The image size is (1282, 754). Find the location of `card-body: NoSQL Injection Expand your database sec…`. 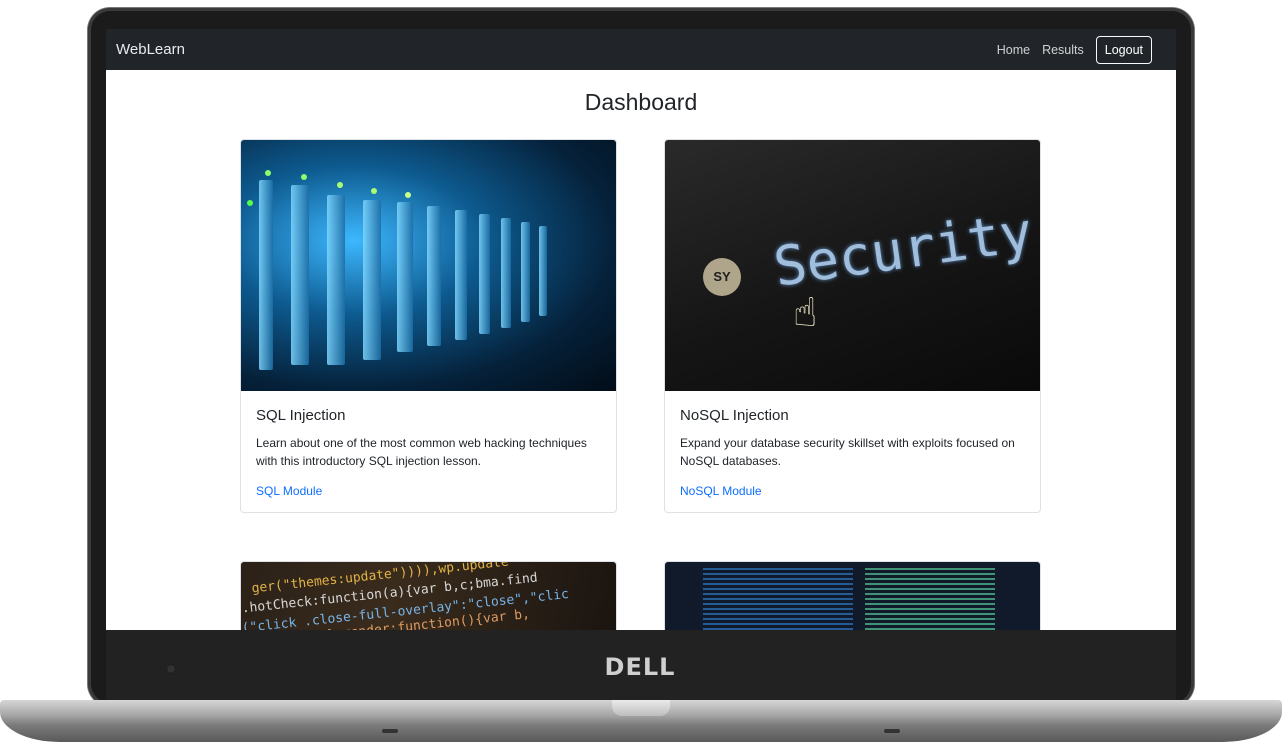

card-body: NoSQL Injection Expand your database sec… is located at coordinates (852, 451).